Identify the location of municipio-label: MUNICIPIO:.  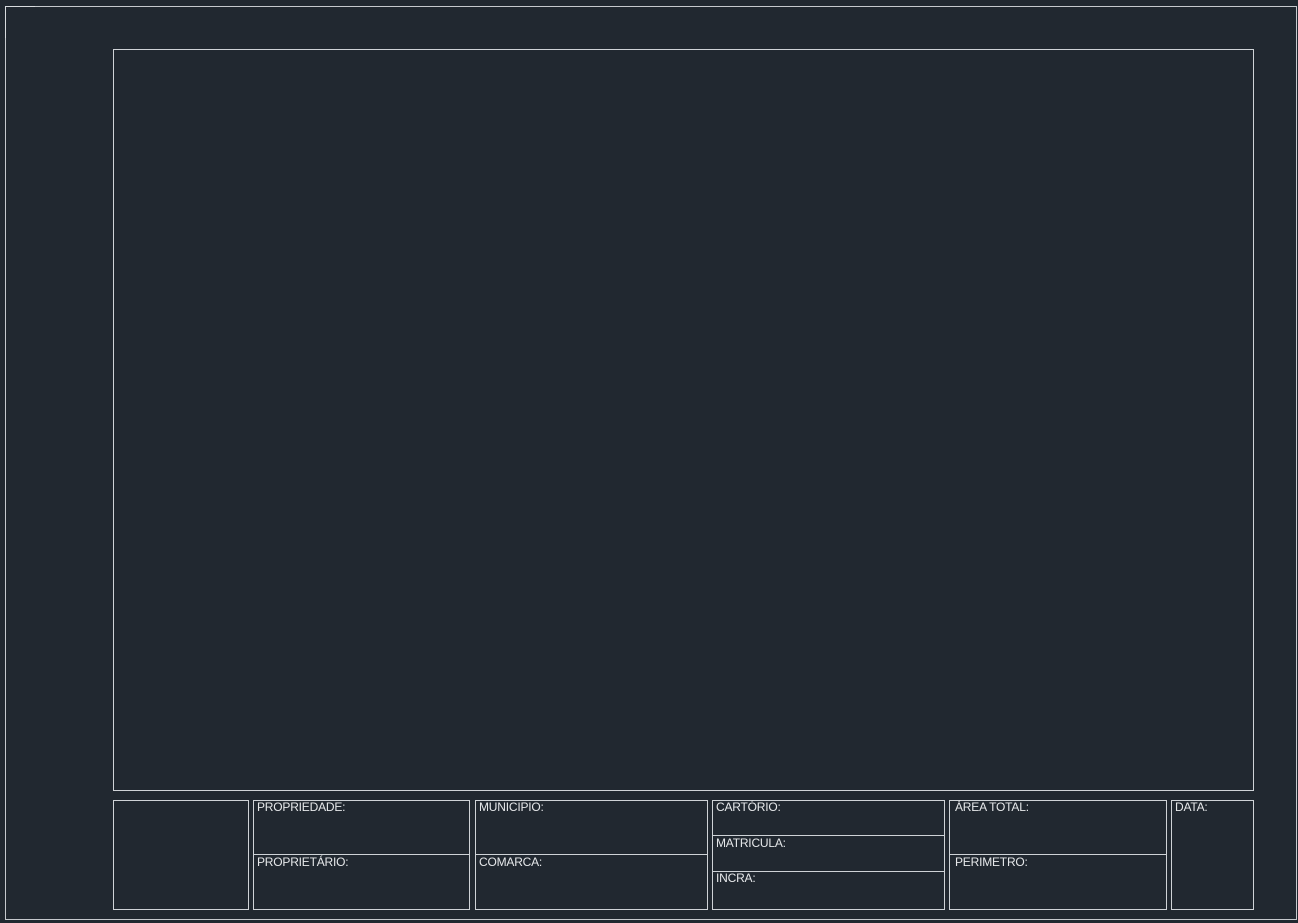
(511, 807).